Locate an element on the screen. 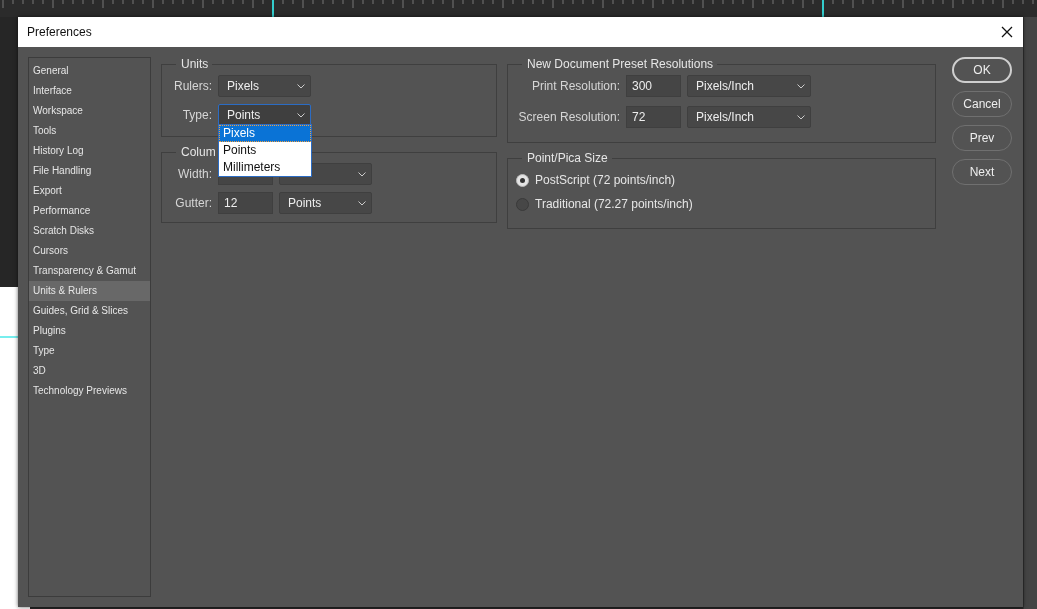 This screenshot has height=609, width=1037. group-title: Colum is located at coordinates (198, 152).